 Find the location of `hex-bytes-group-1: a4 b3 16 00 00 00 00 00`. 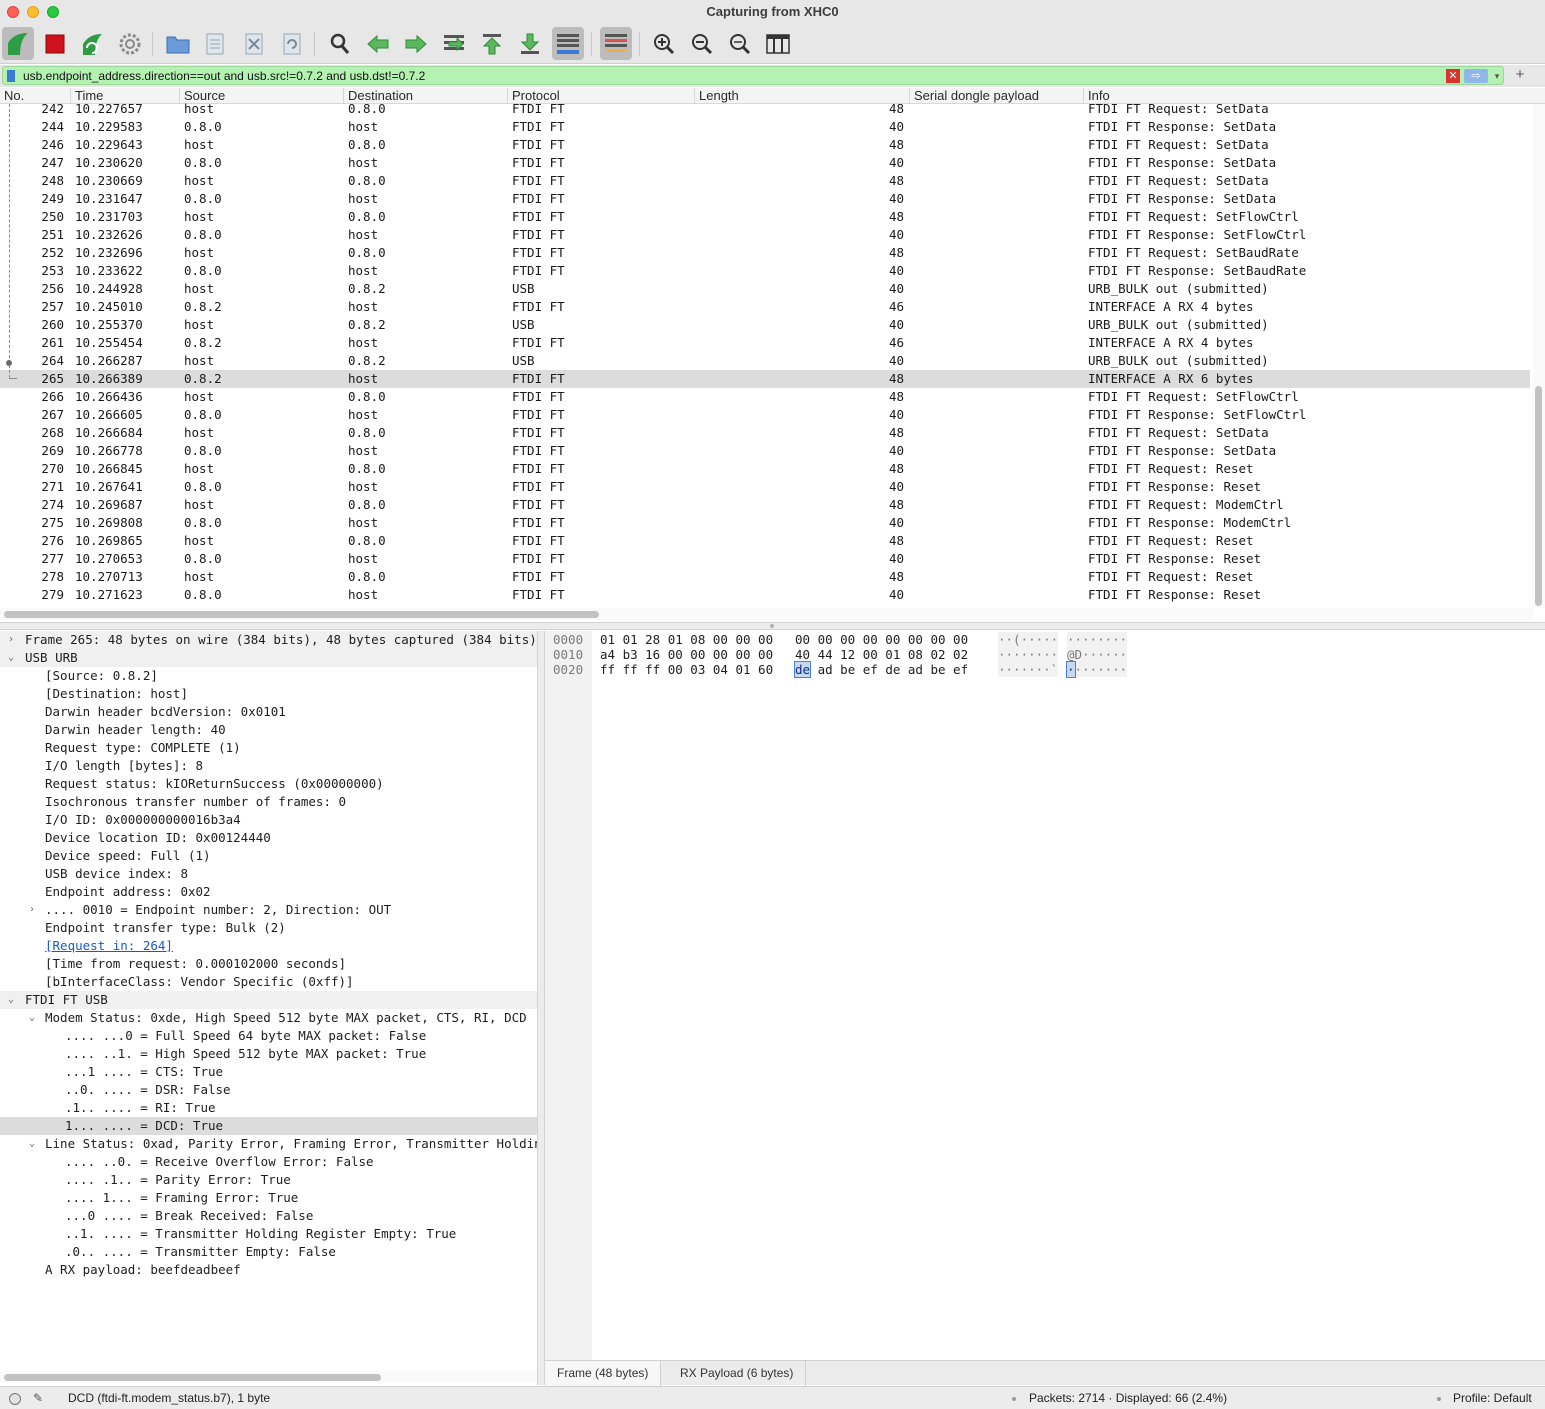

hex-bytes-group-1: a4 b3 16 00 00 00 00 00 is located at coordinates (686, 654).